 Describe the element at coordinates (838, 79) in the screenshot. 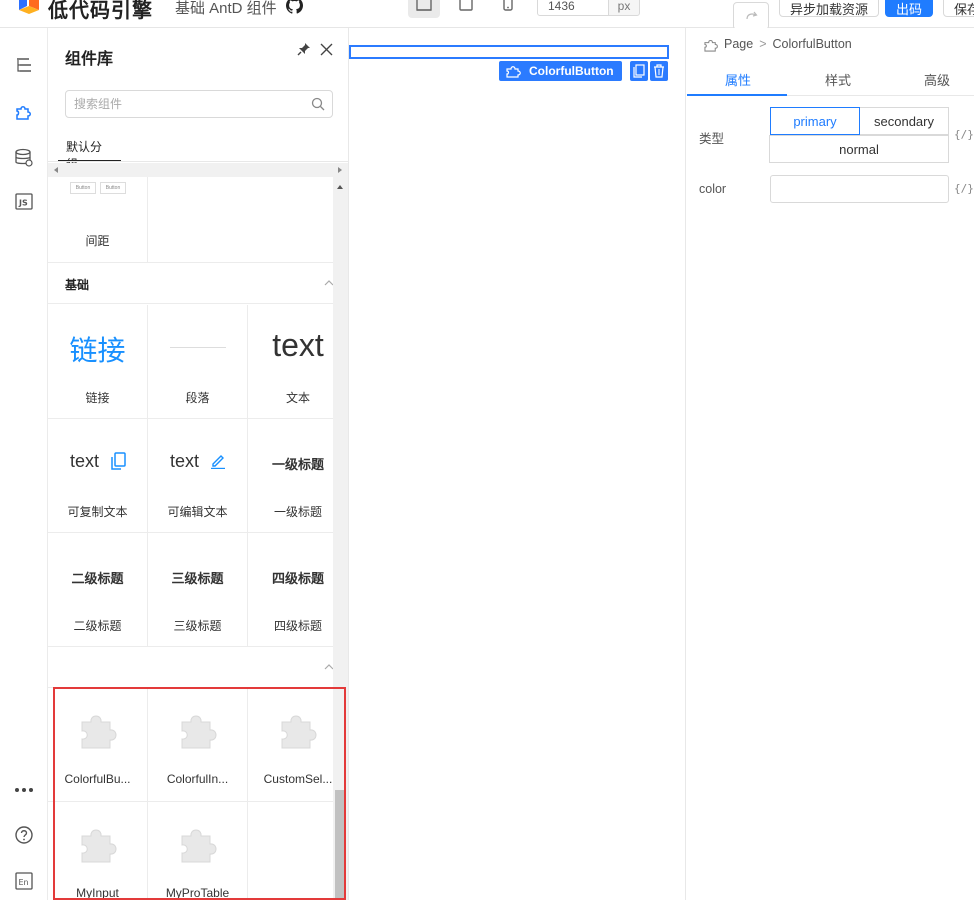

I see `tab-style: 样式` at that location.